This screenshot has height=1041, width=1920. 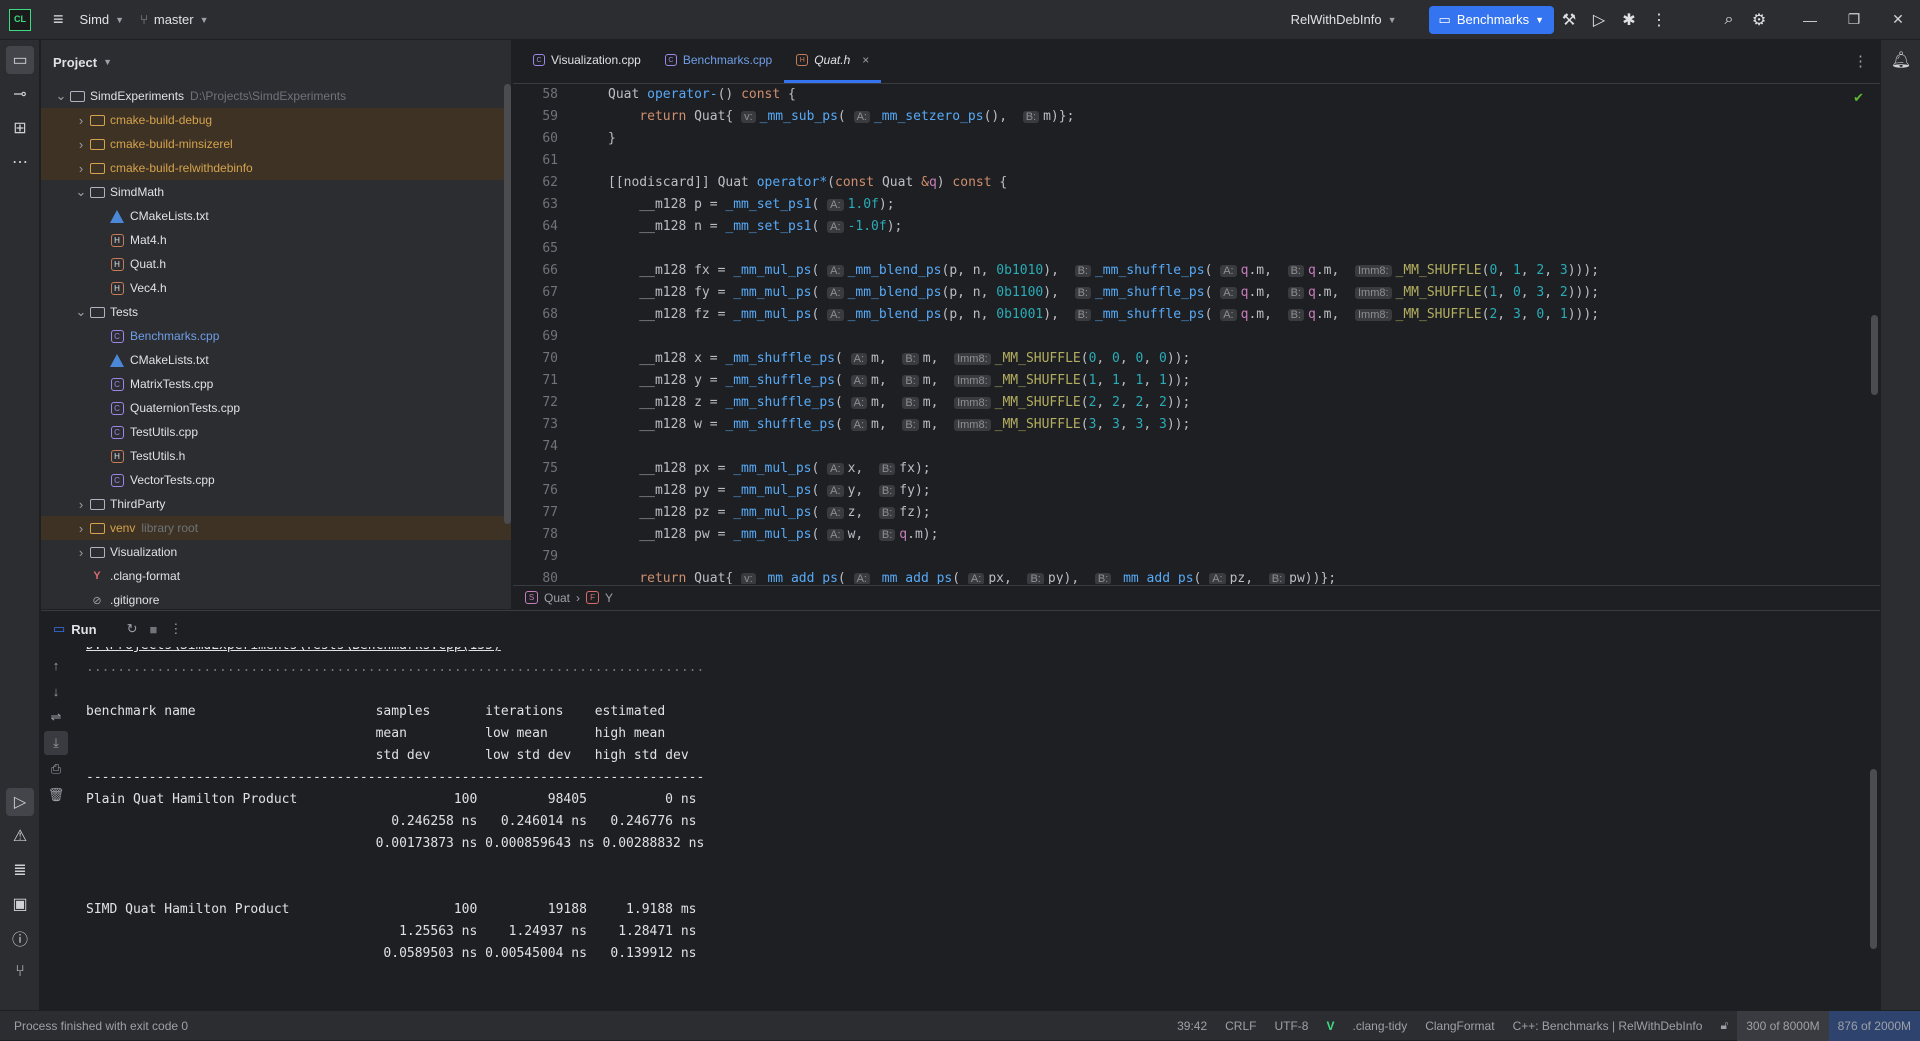 What do you see at coordinates (20, 19) in the screenshot?
I see `app-logo: CL` at bounding box center [20, 19].